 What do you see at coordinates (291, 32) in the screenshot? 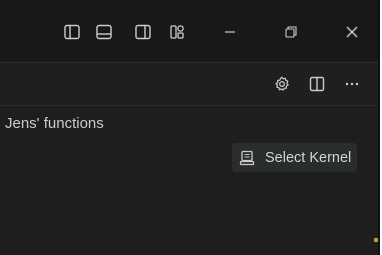
I see `restore-icon` at bounding box center [291, 32].